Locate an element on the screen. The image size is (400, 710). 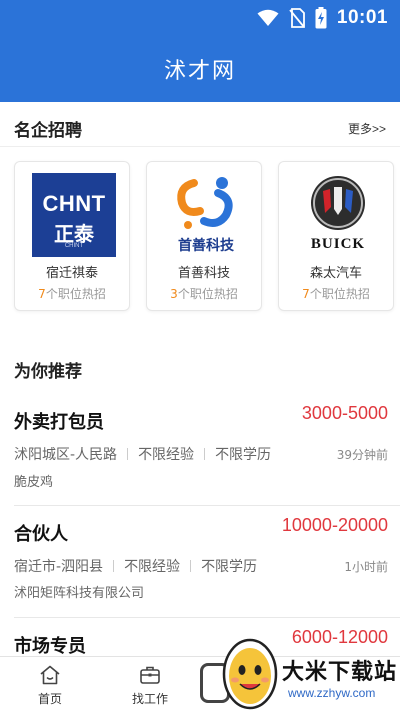
featured-title: 名企招聘 is located at coordinates (48, 130).